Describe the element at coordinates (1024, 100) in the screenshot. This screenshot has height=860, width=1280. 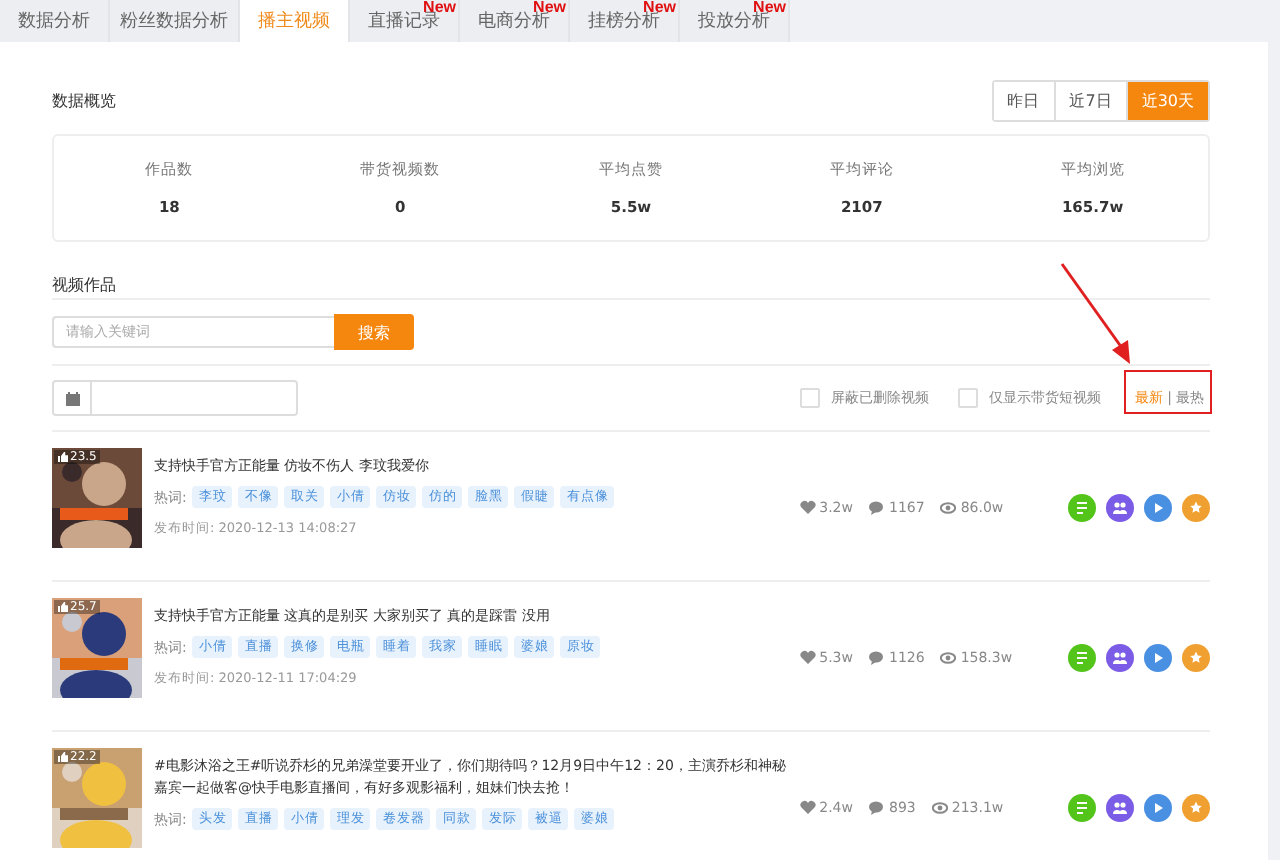
I see `range-button: 昨日` at that location.